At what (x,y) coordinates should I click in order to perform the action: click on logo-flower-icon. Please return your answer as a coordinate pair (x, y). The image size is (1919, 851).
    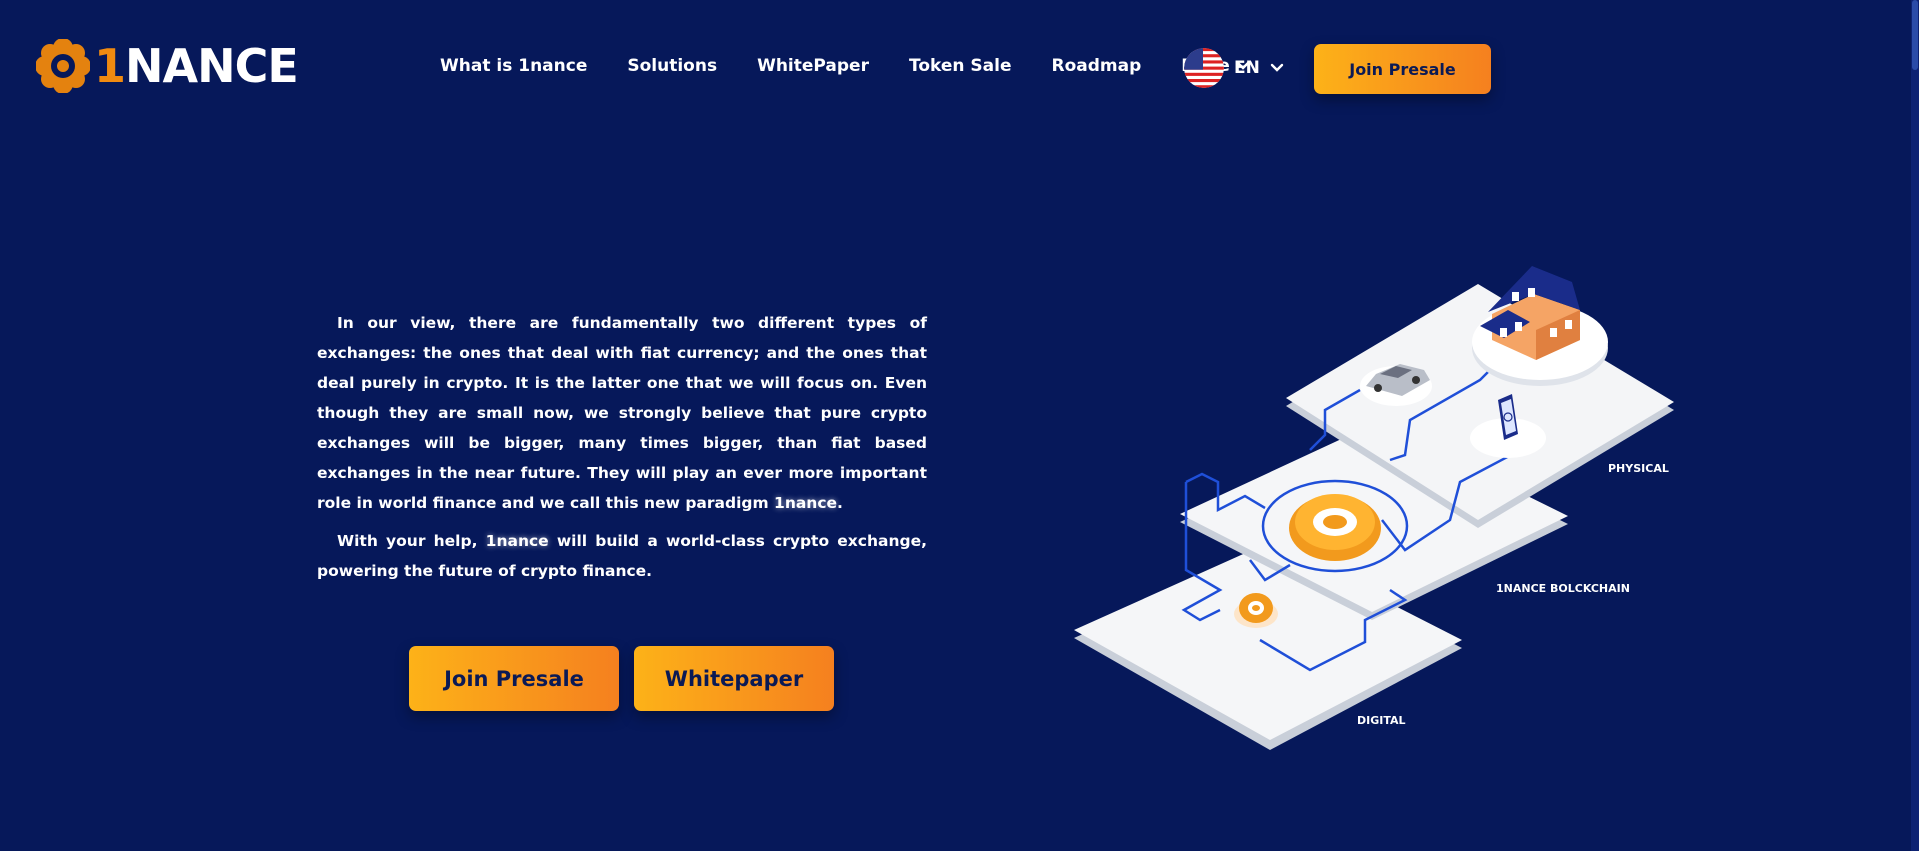
    Looking at the image, I should click on (63, 66).